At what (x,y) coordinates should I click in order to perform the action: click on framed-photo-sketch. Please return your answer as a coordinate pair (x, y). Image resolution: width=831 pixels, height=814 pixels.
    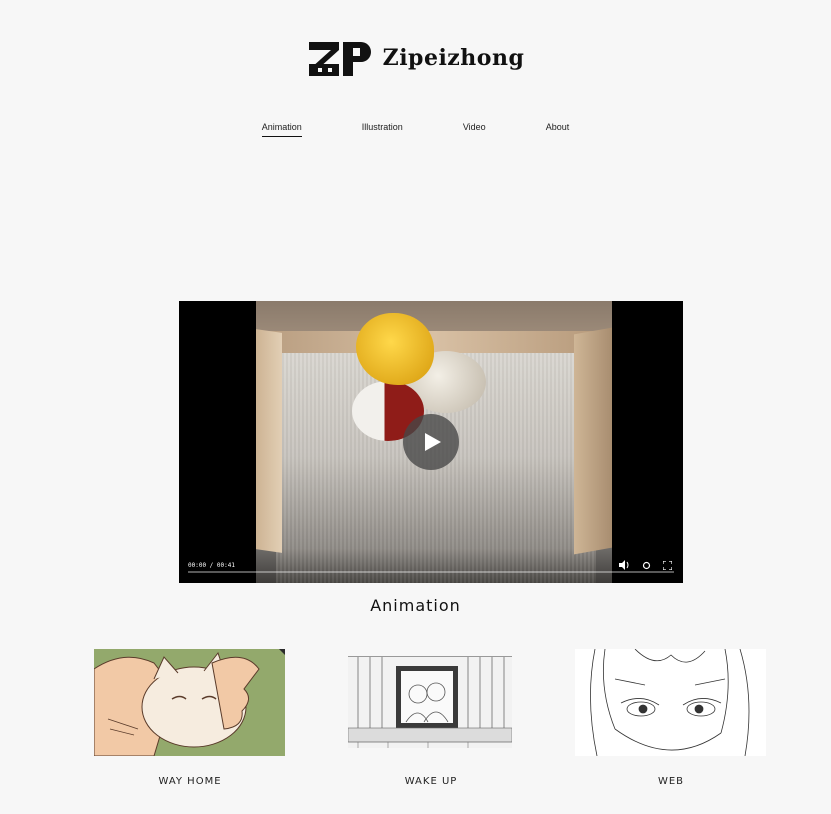
    Looking at the image, I should click on (430, 702).